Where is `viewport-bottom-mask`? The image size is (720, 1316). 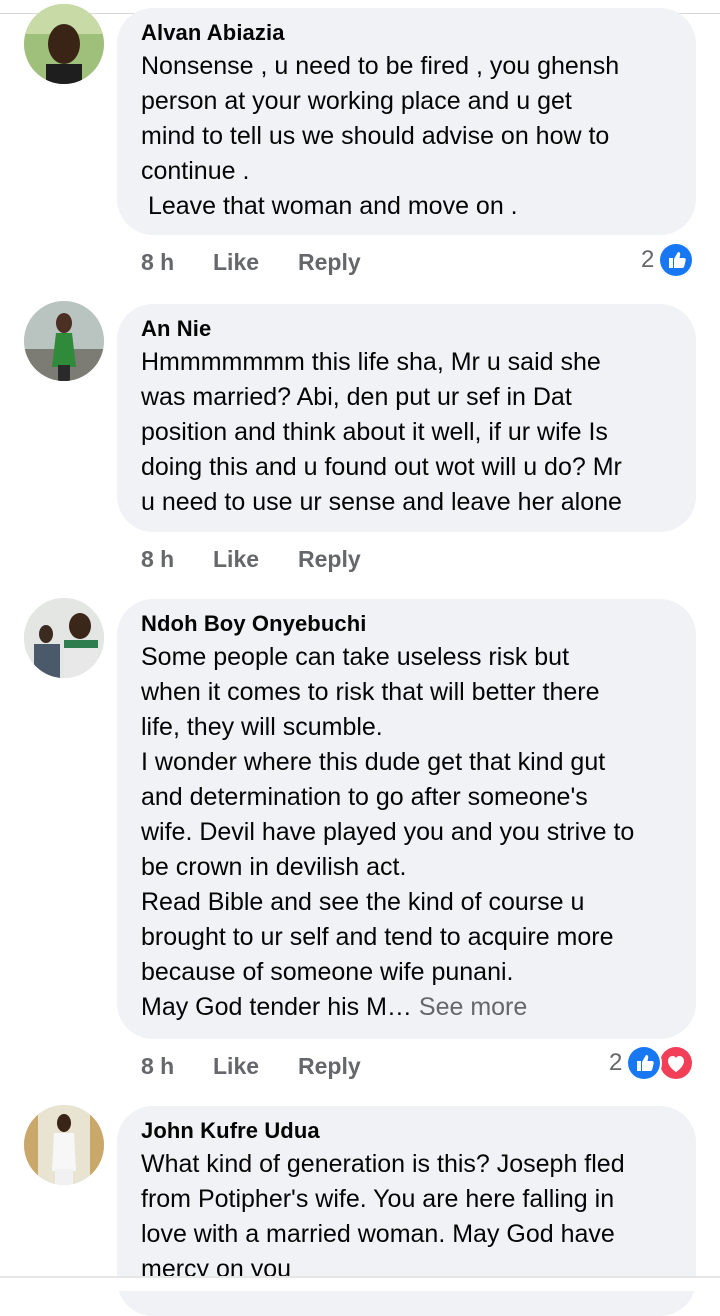 viewport-bottom-mask is located at coordinates (360, 1284).